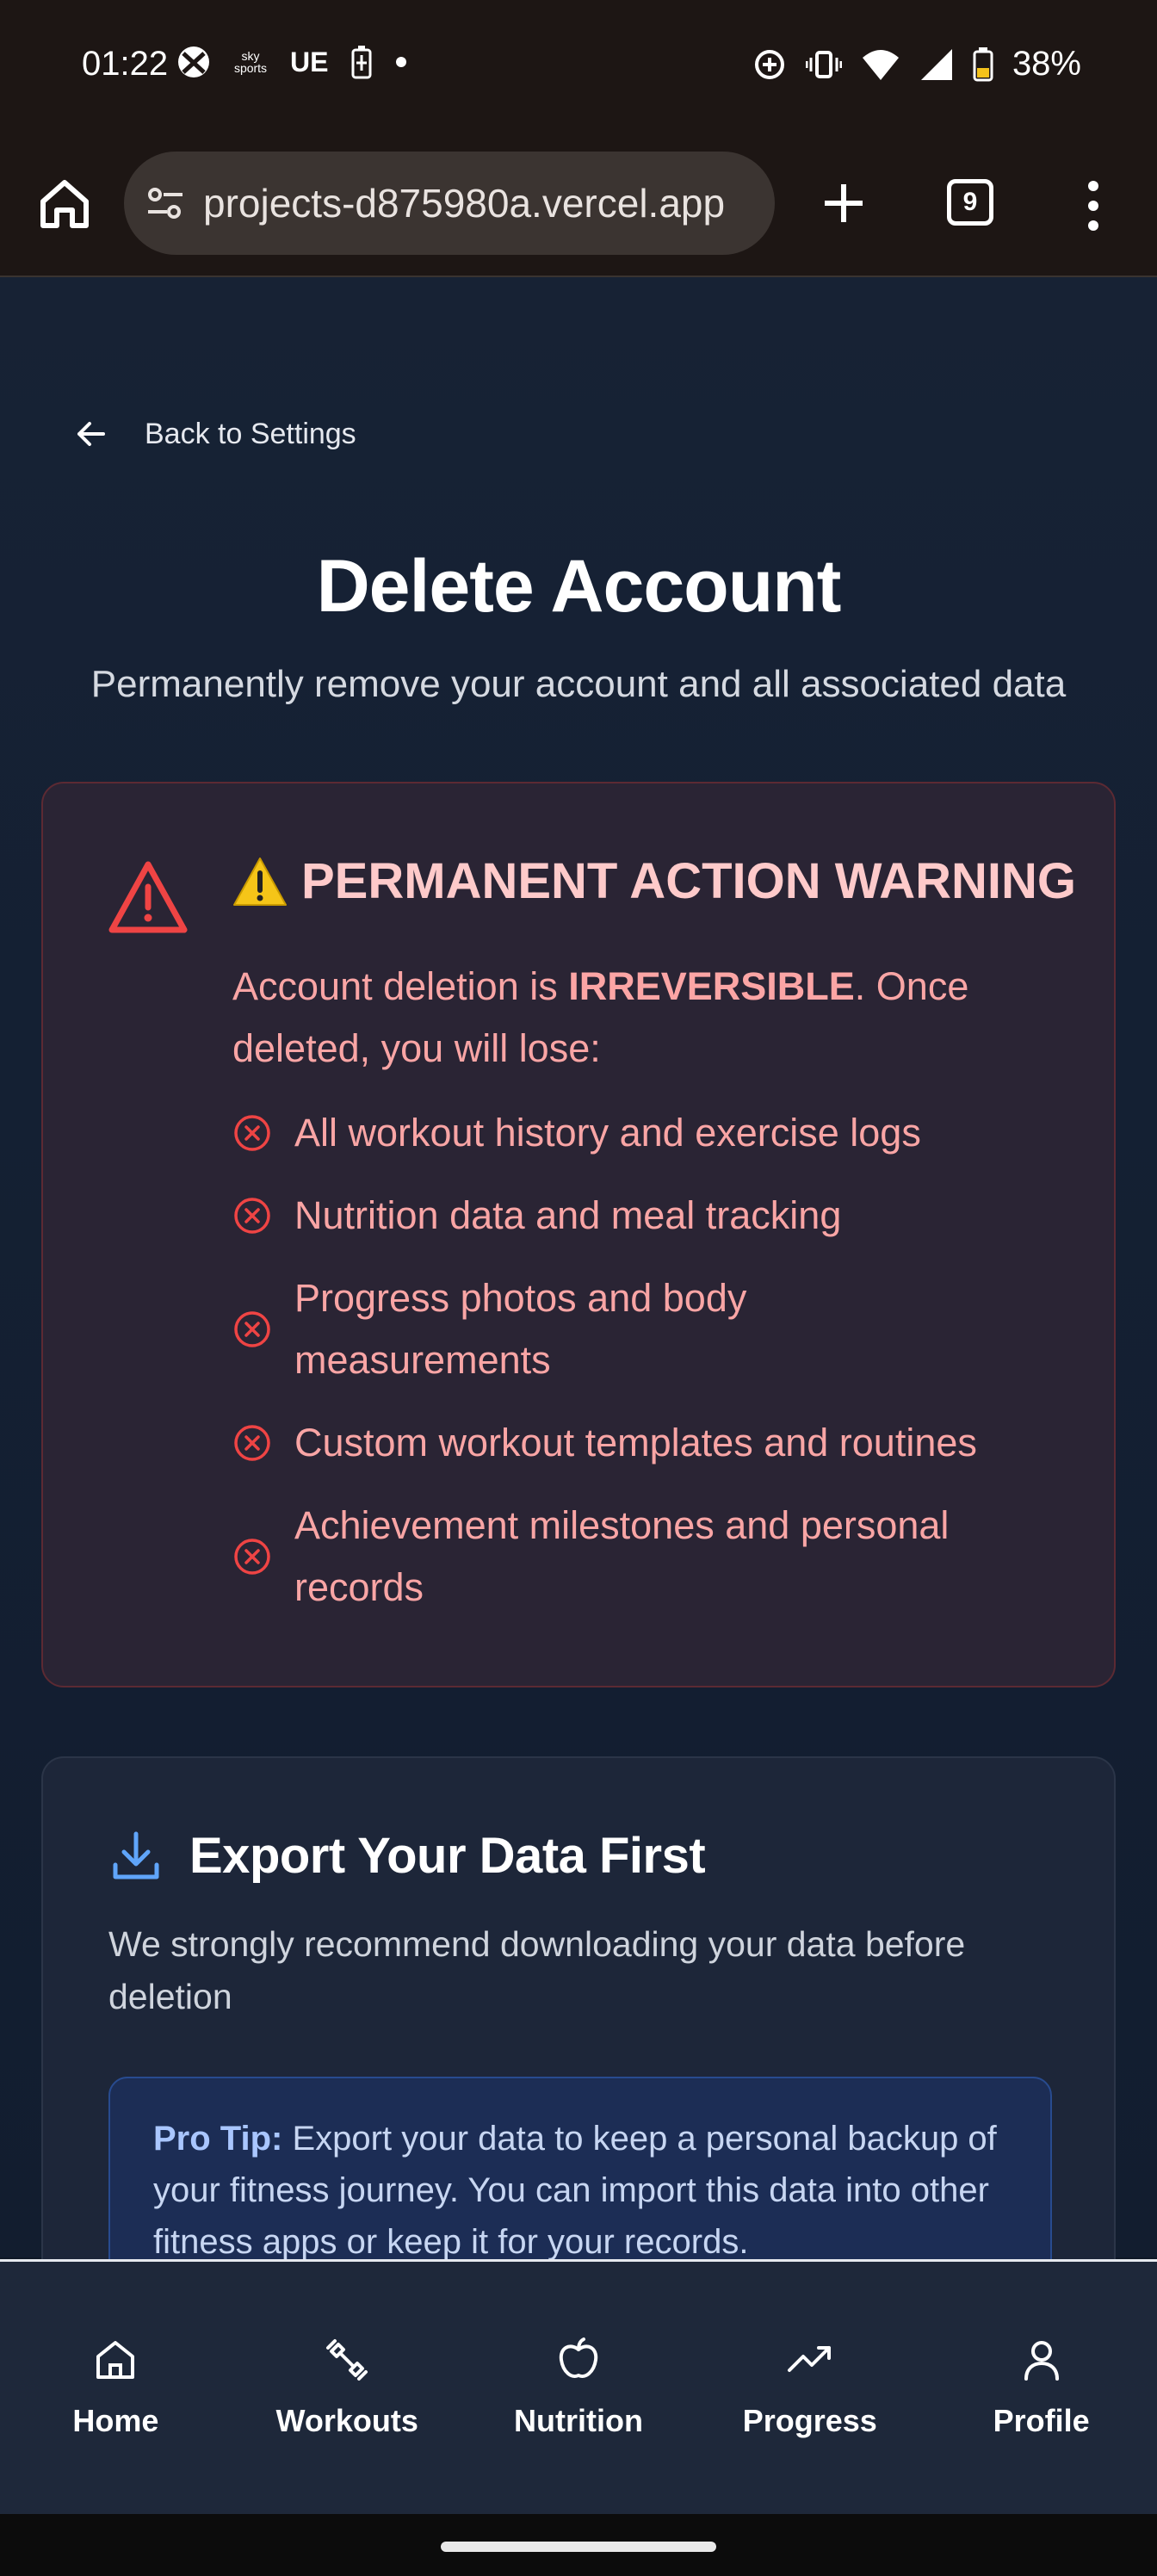  I want to click on sky-sports-icon: sky sports, so click(251, 62).